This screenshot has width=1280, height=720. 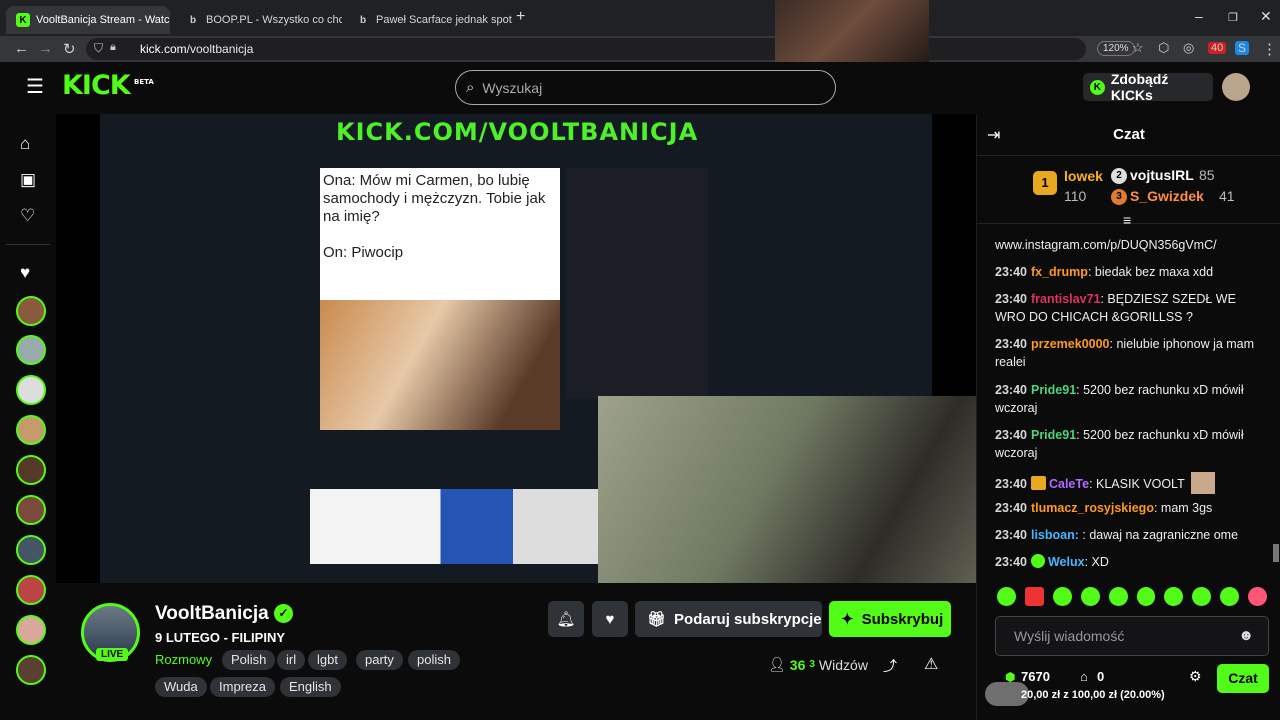 What do you see at coordinates (1069, 484) in the screenshot?
I see `message-username: CaleTe` at bounding box center [1069, 484].